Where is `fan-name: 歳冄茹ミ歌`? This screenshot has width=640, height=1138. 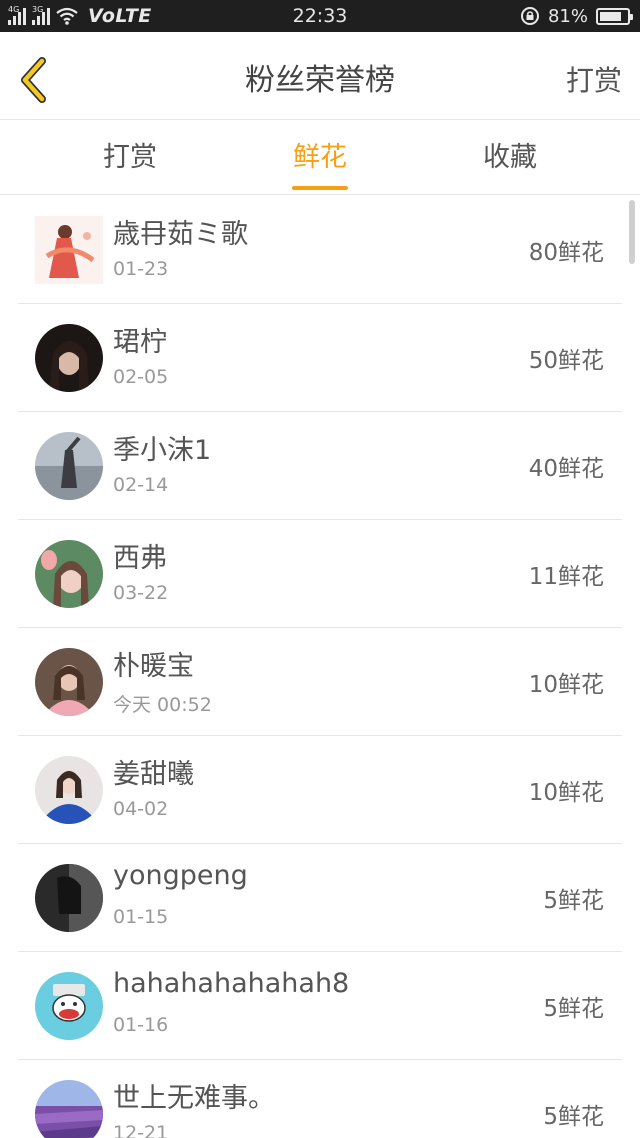 fan-name: 歳冄茹ミ歌 is located at coordinates (180, 234).